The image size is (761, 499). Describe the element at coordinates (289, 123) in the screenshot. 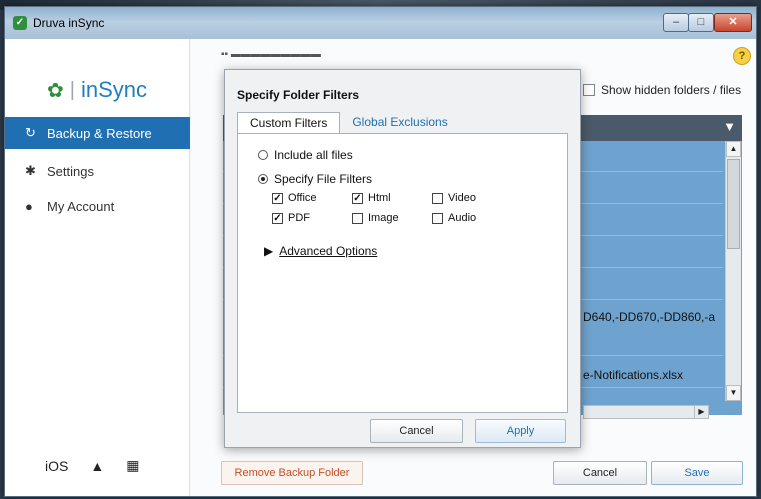

I see `tab-custom-filters: Custom Filters` at that location.